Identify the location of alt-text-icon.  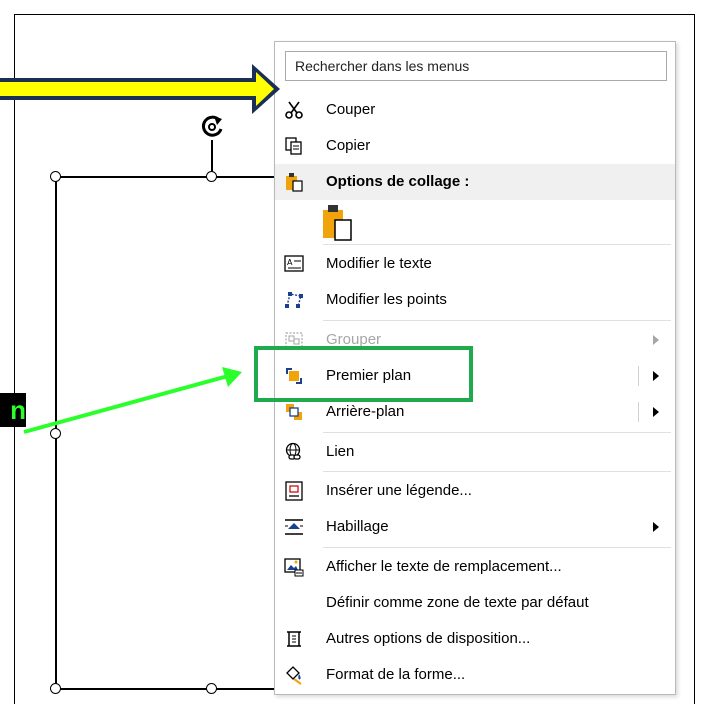
(294, 567).